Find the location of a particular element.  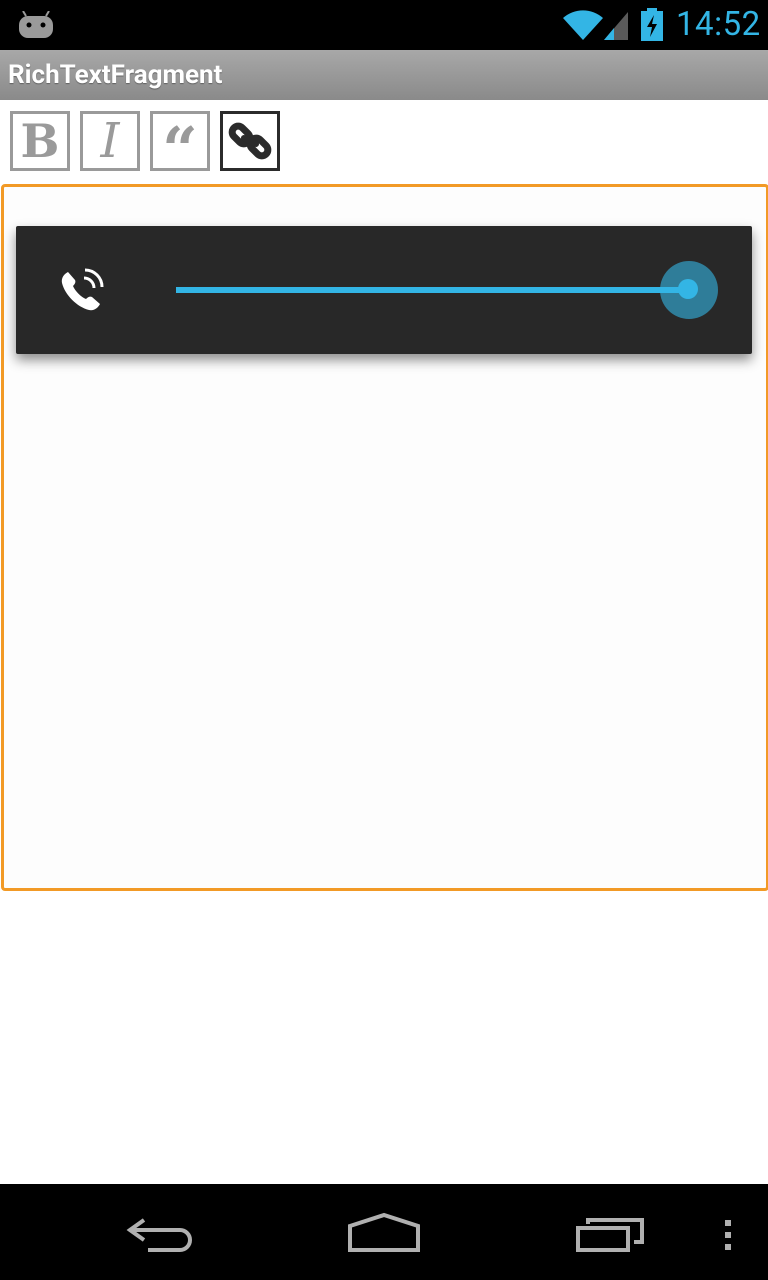

quote-button: “ is located at coordinates (180, 146).